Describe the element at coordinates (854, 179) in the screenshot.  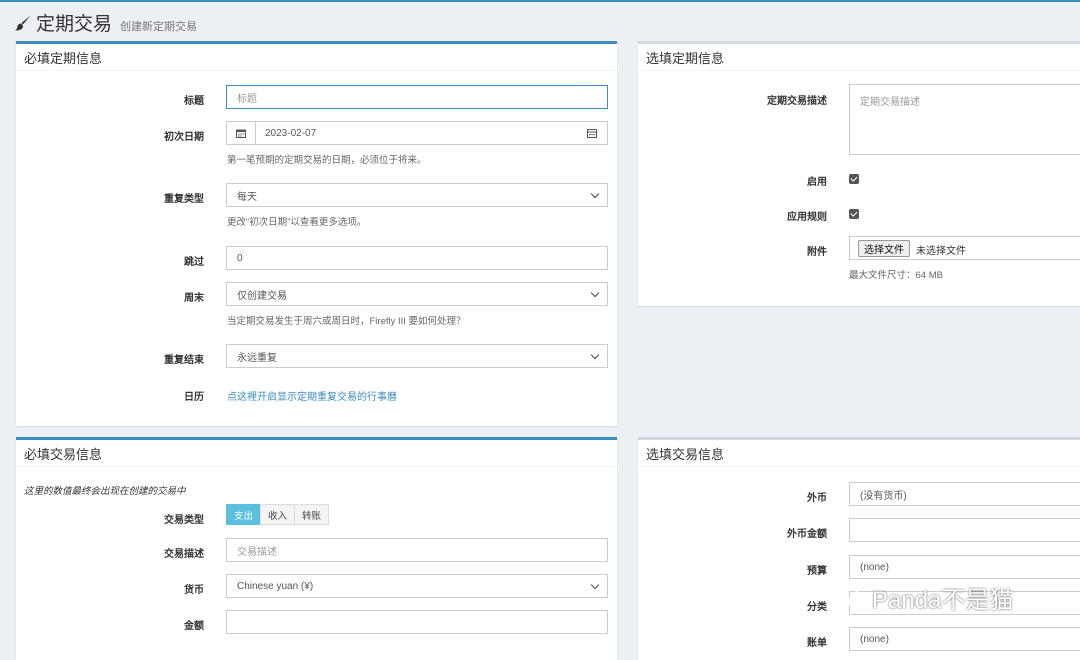
I see `active-checkbox` at that location.